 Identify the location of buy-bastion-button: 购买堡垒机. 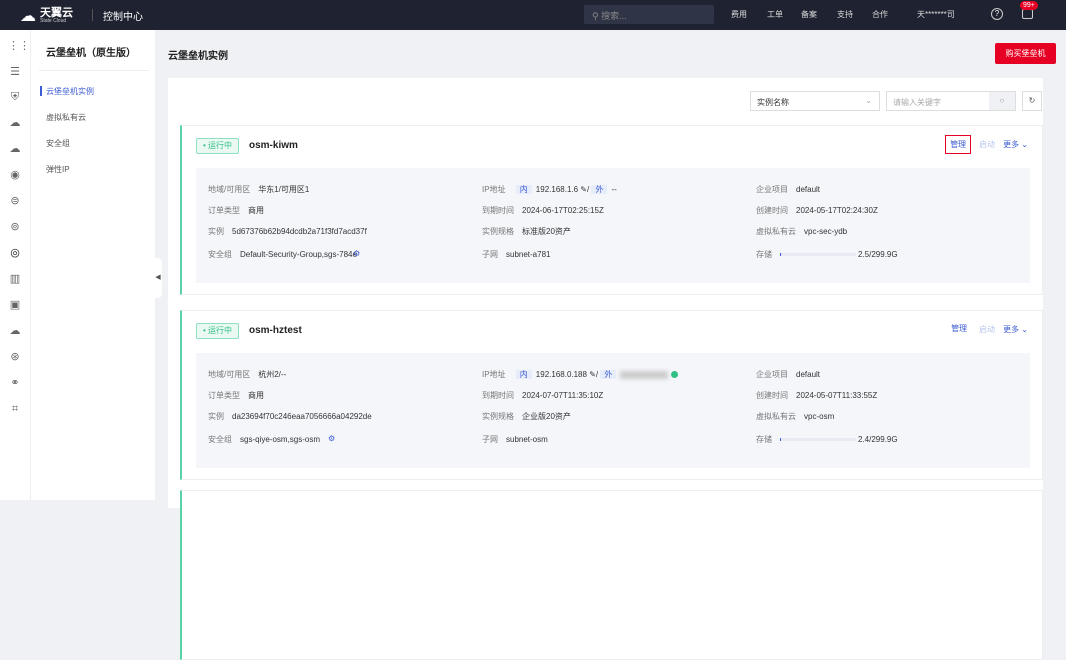
(1025, 53).